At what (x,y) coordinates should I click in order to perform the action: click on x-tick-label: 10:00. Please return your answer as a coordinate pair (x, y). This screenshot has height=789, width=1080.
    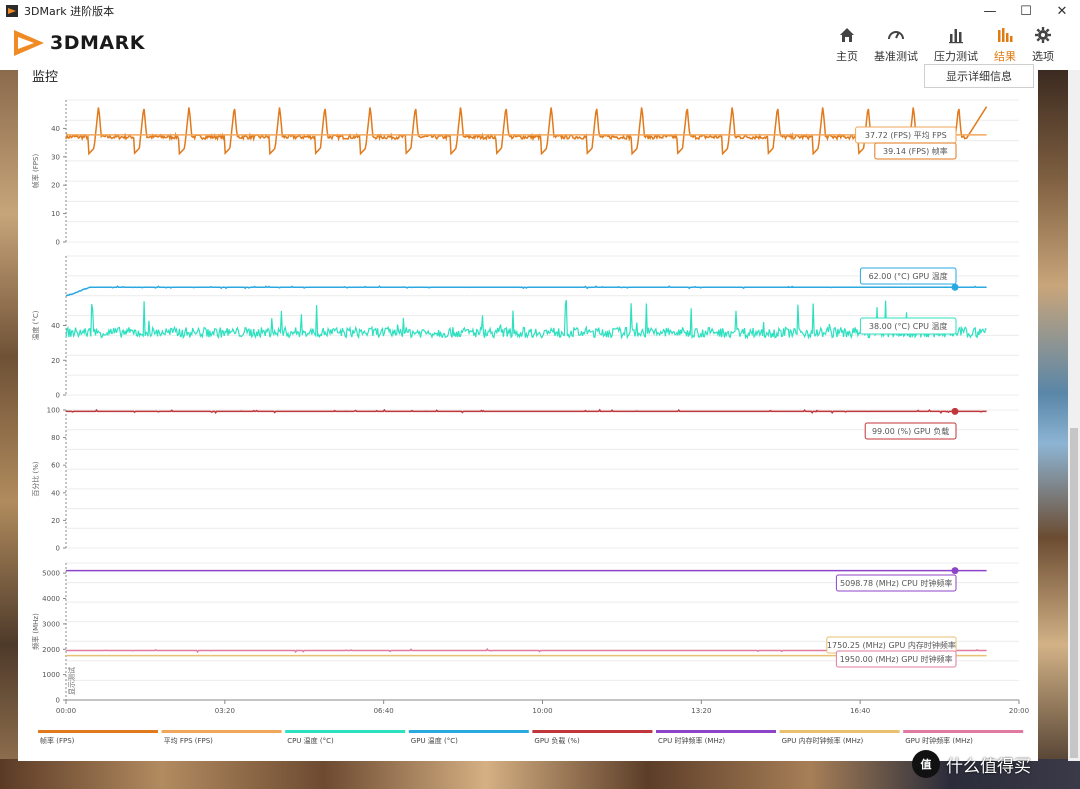
    Looking at the image, I should click on (542, 711).